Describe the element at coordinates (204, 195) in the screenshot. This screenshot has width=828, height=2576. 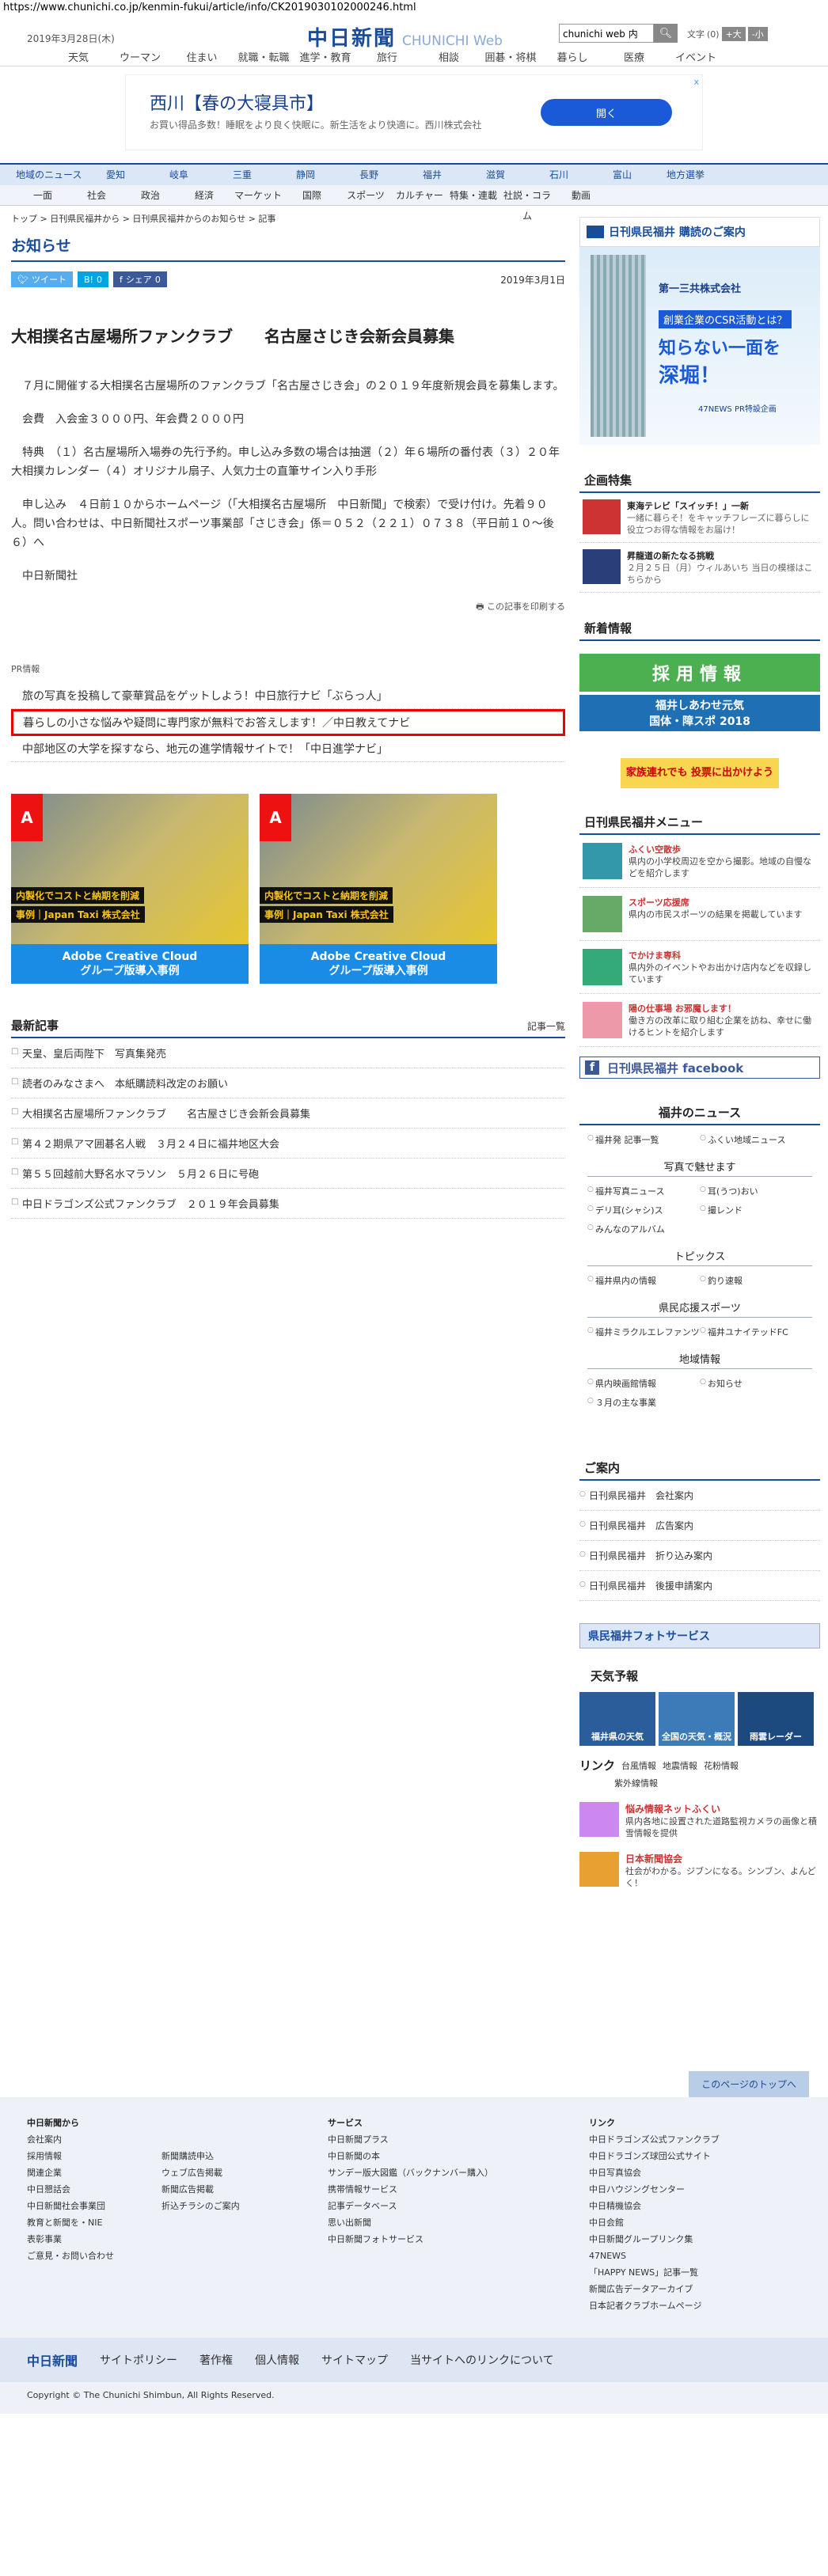
I see `section-nav-item: 経済` at that location.